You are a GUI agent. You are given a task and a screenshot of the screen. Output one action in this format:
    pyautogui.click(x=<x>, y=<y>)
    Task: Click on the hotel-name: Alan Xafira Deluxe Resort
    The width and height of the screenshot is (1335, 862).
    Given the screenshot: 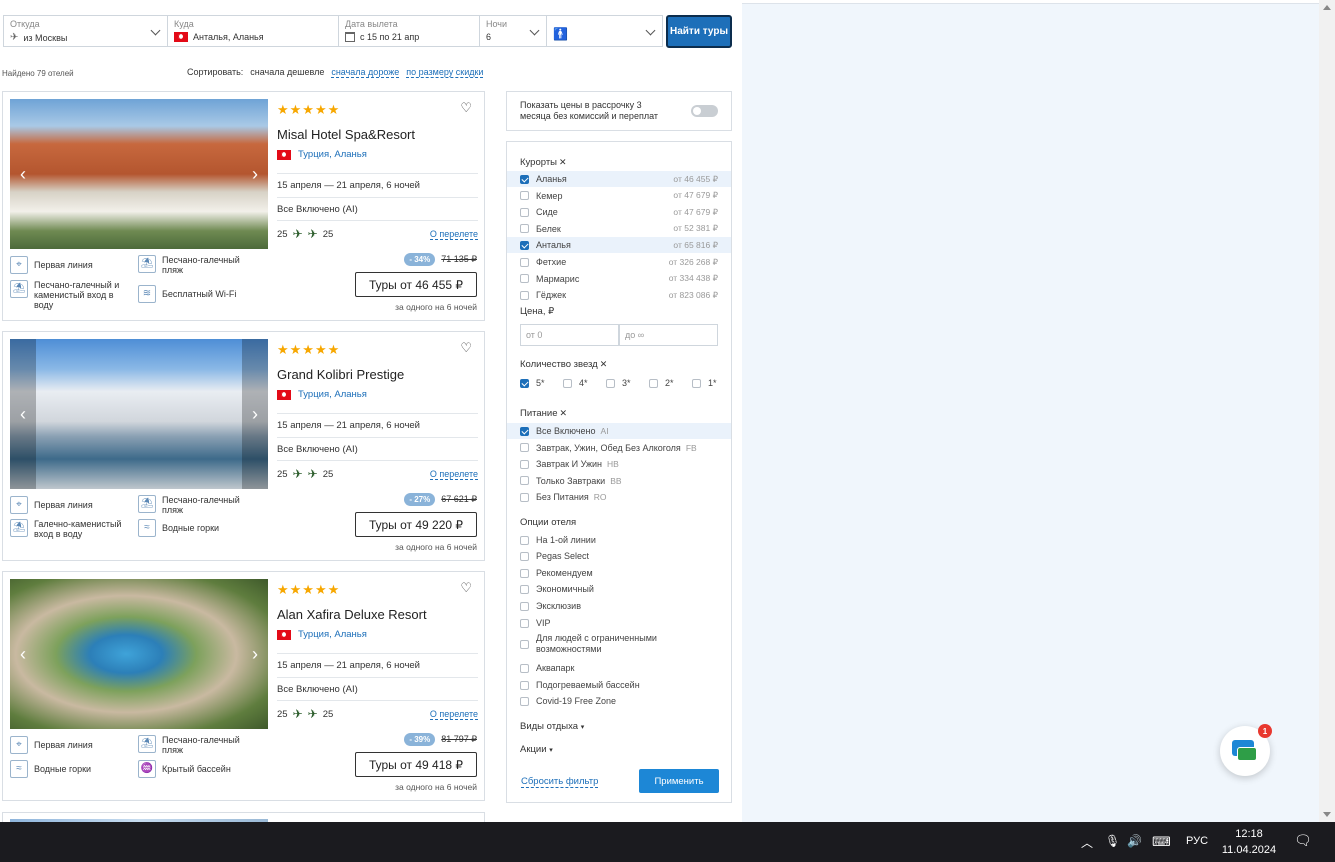 What is the action you would take?
    pyautogui.click(x=352, y=614)
    